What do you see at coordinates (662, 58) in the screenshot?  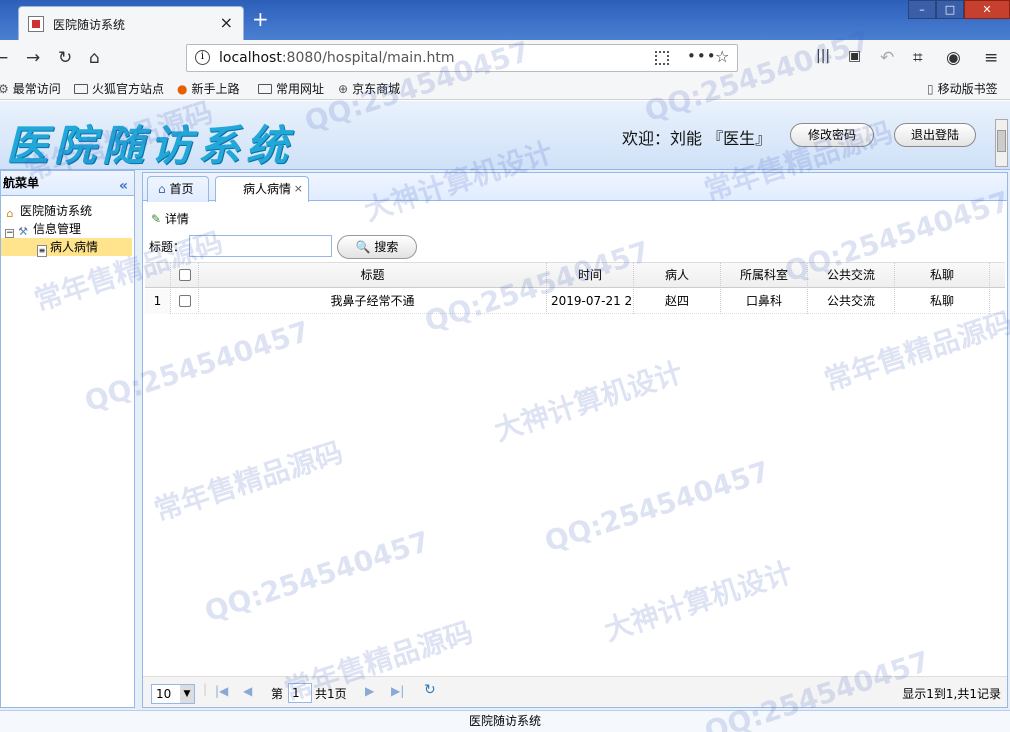 I see `qr-code-icon` at bounding box center [662, 58].